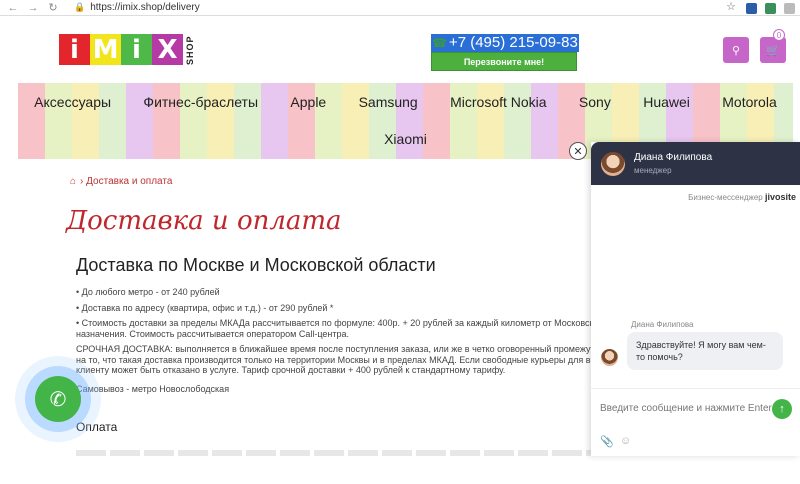 This screenshot has height=484, width=800. I want to click on content-paragraph: Самовывоз - метро Новослободская, so click(153, 388).